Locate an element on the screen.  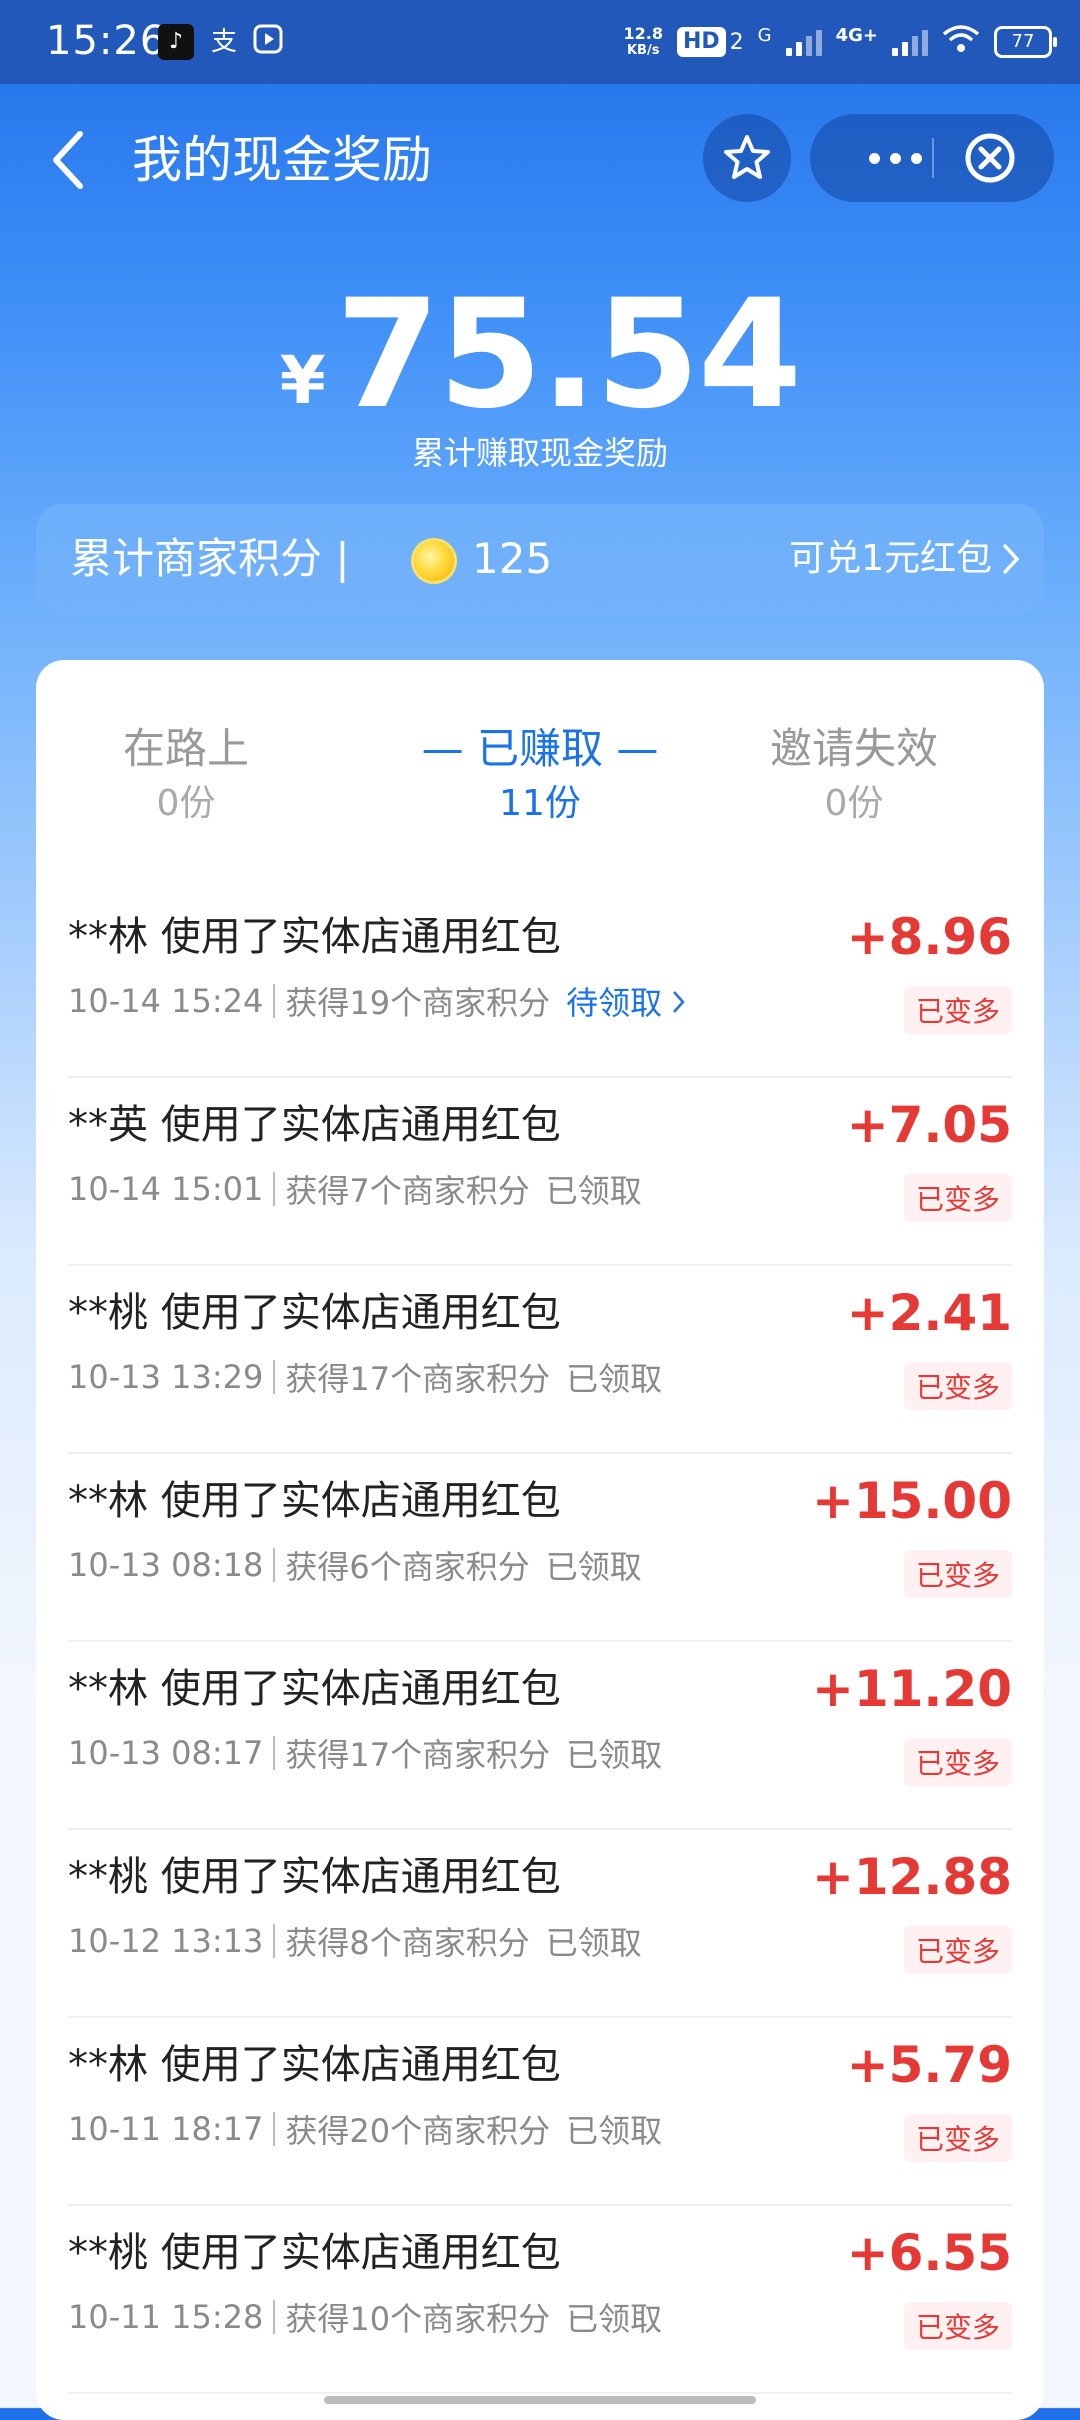
record-time: 10-11 18:17 is located at coordinates (166, 2129).